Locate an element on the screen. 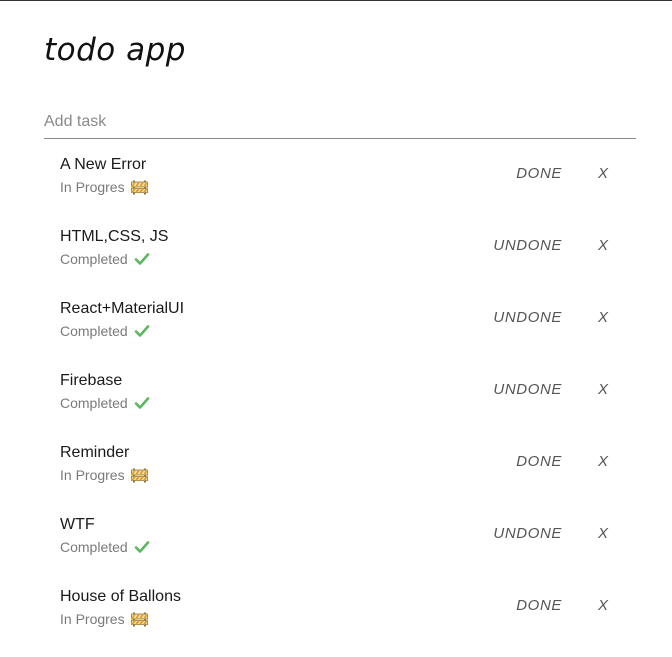 Image resolution: width=672 pixels, height=657 pixels. add-task-input is located at coordinates (340, 122).